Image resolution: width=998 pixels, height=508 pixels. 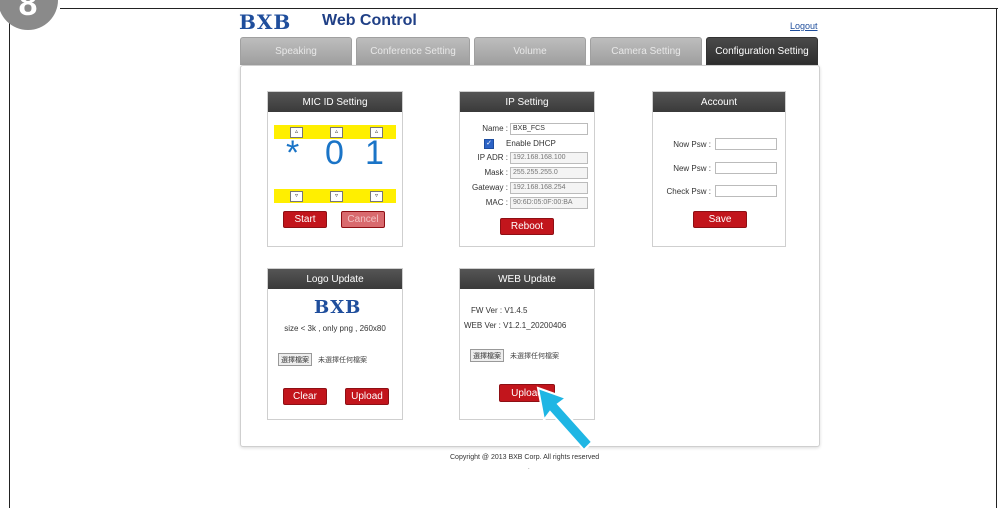 What do you see at coordinates (527, 102) in the screenshot?
I see `ip-setting-title: IP Setting` at bounding box center [527, 102].